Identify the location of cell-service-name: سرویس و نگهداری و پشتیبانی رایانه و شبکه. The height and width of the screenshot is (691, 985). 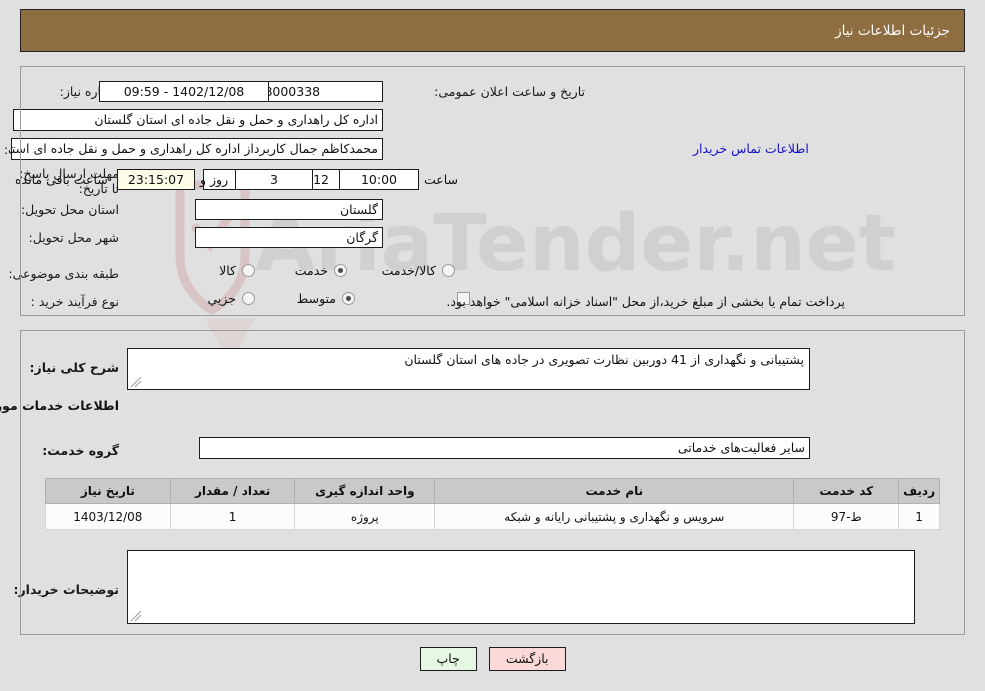
(614, 516).